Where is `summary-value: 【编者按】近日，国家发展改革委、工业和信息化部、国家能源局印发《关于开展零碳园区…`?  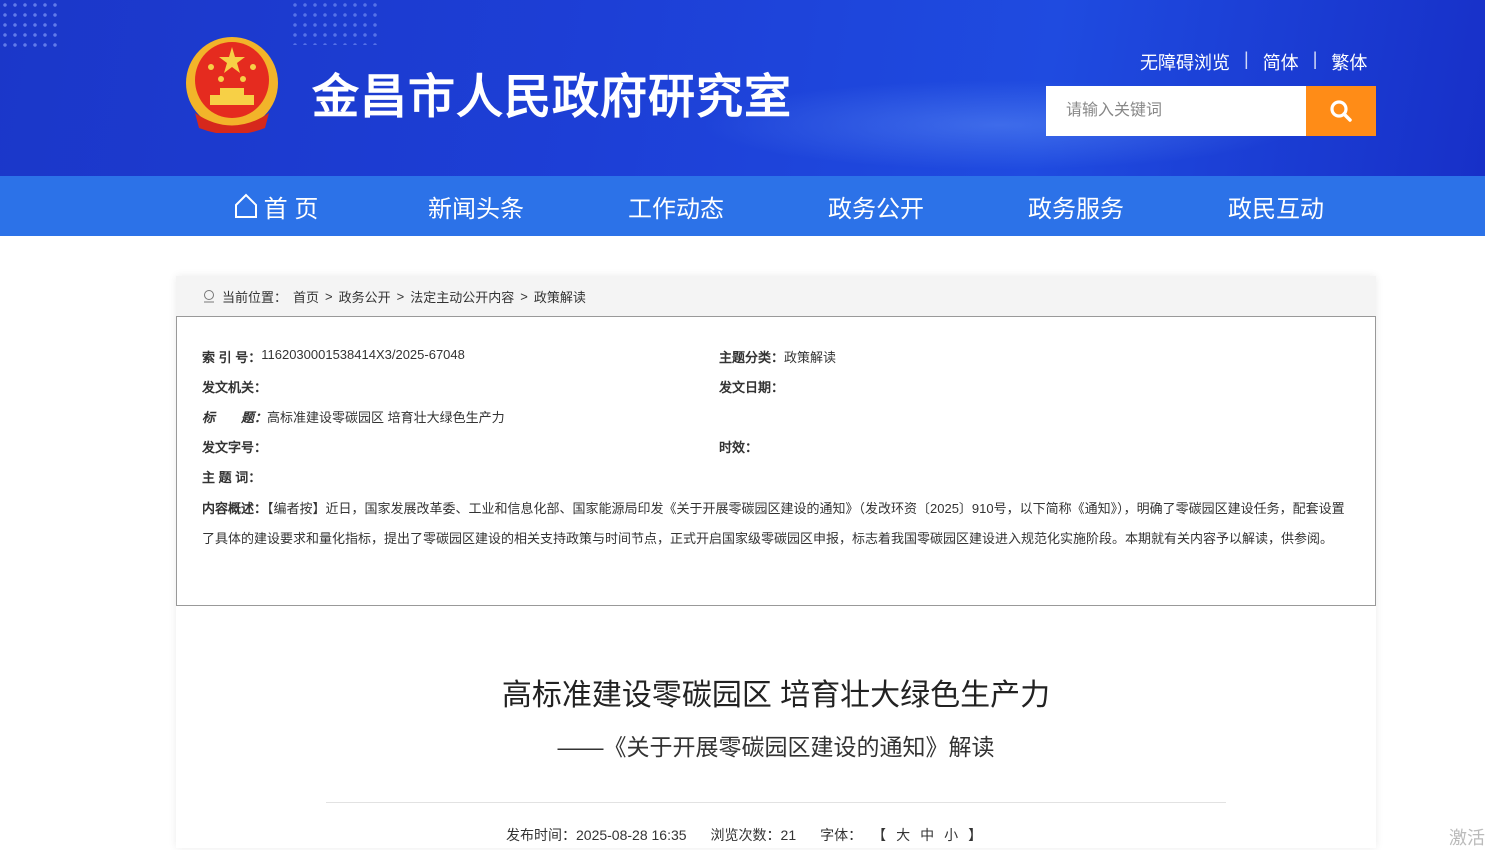
summary-value: 【编者按】近日，国家发展改革委、工业和信息化部、国家能源局印发《关于开展零碳园区… is located at coordinates (773, 523).